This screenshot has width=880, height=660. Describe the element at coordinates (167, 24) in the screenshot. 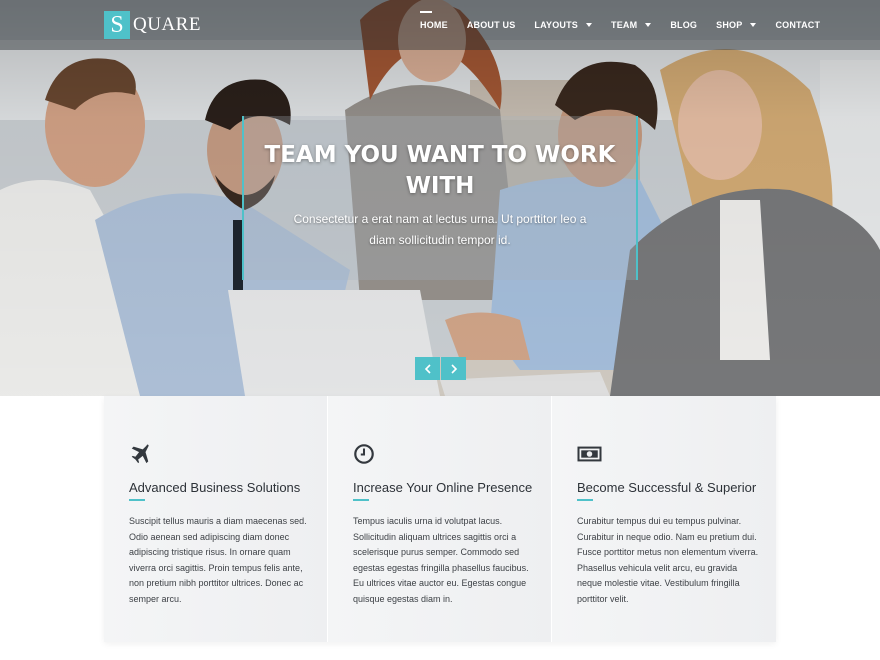

I see `logo-text: QUARE` at that location.